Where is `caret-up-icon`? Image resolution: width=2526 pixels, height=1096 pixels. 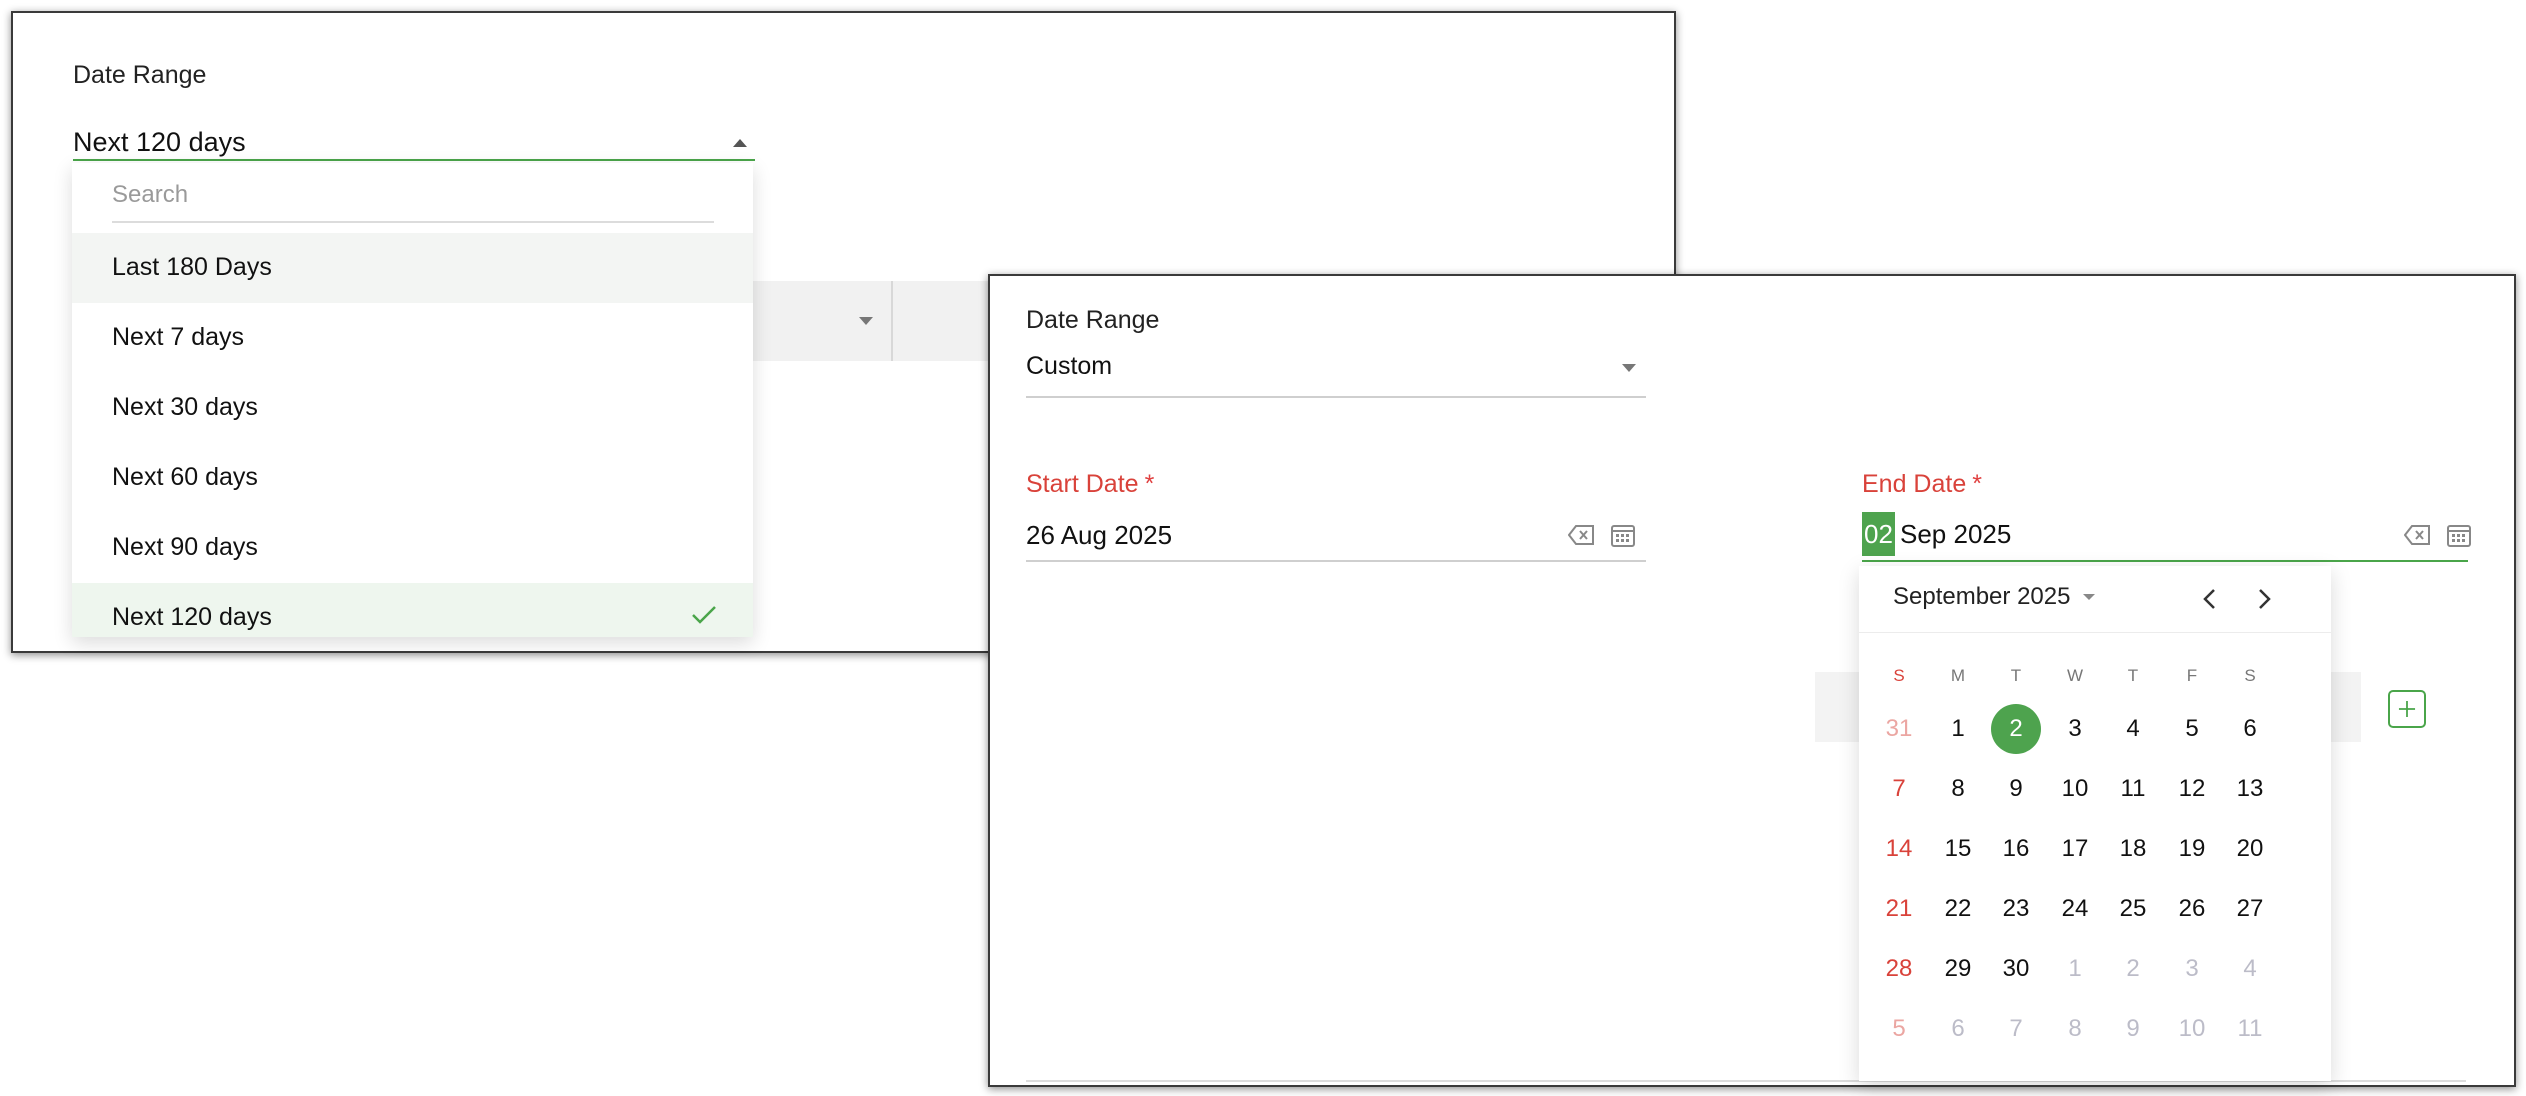
caret-up-icon is located at coordinates (740, 143).